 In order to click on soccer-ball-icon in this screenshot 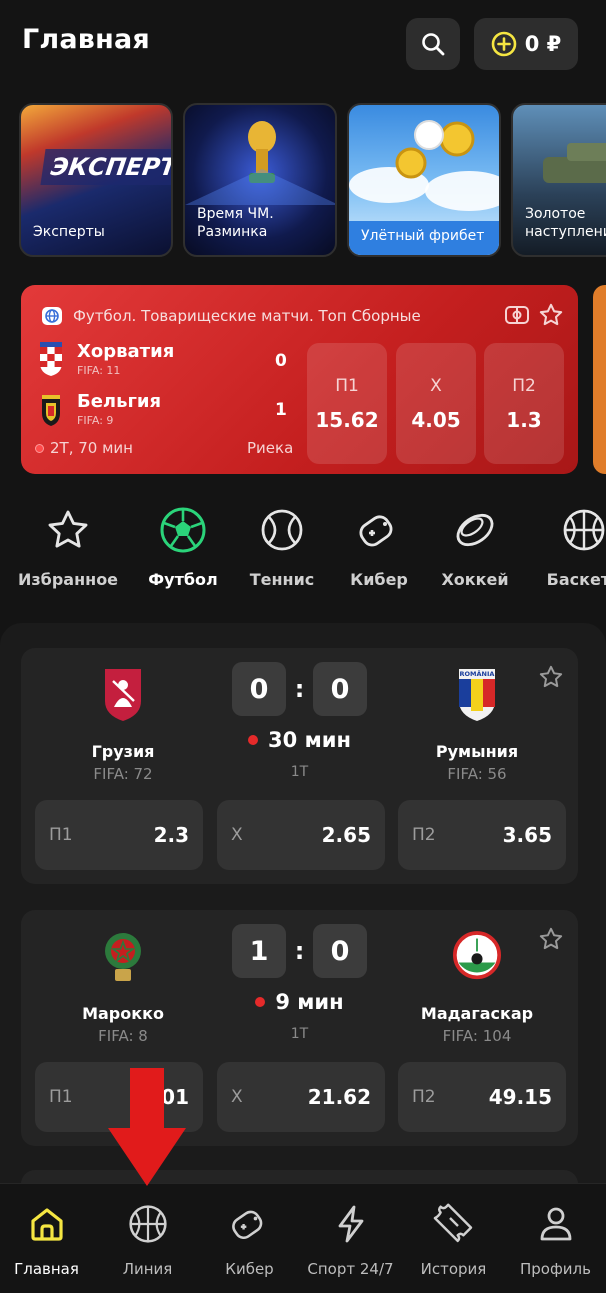, I will do `click(183, 530)`.